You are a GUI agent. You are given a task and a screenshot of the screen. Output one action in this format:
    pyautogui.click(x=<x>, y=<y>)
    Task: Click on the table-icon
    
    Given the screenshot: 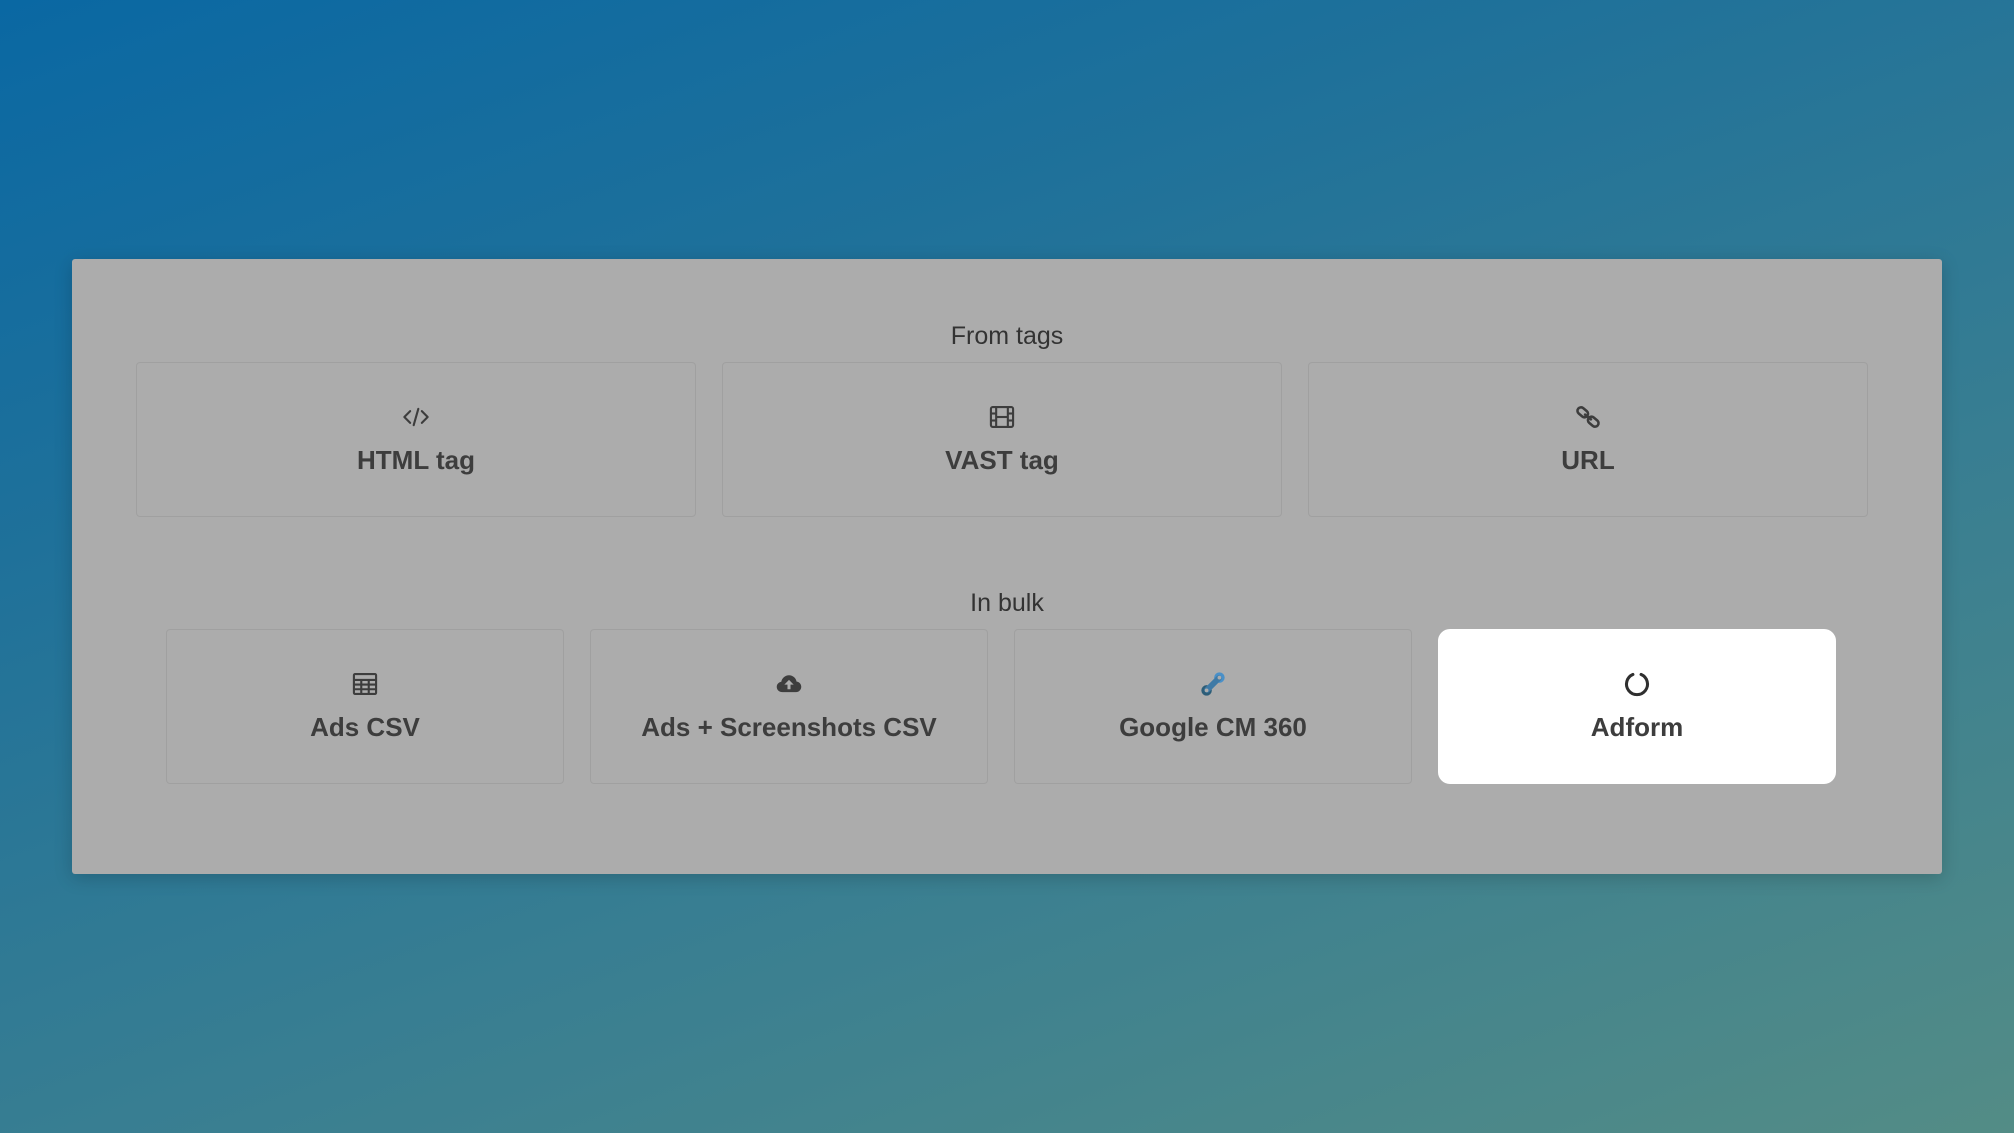 What is the action you would take?
    pyautogui.click(x=365, y=684)
    